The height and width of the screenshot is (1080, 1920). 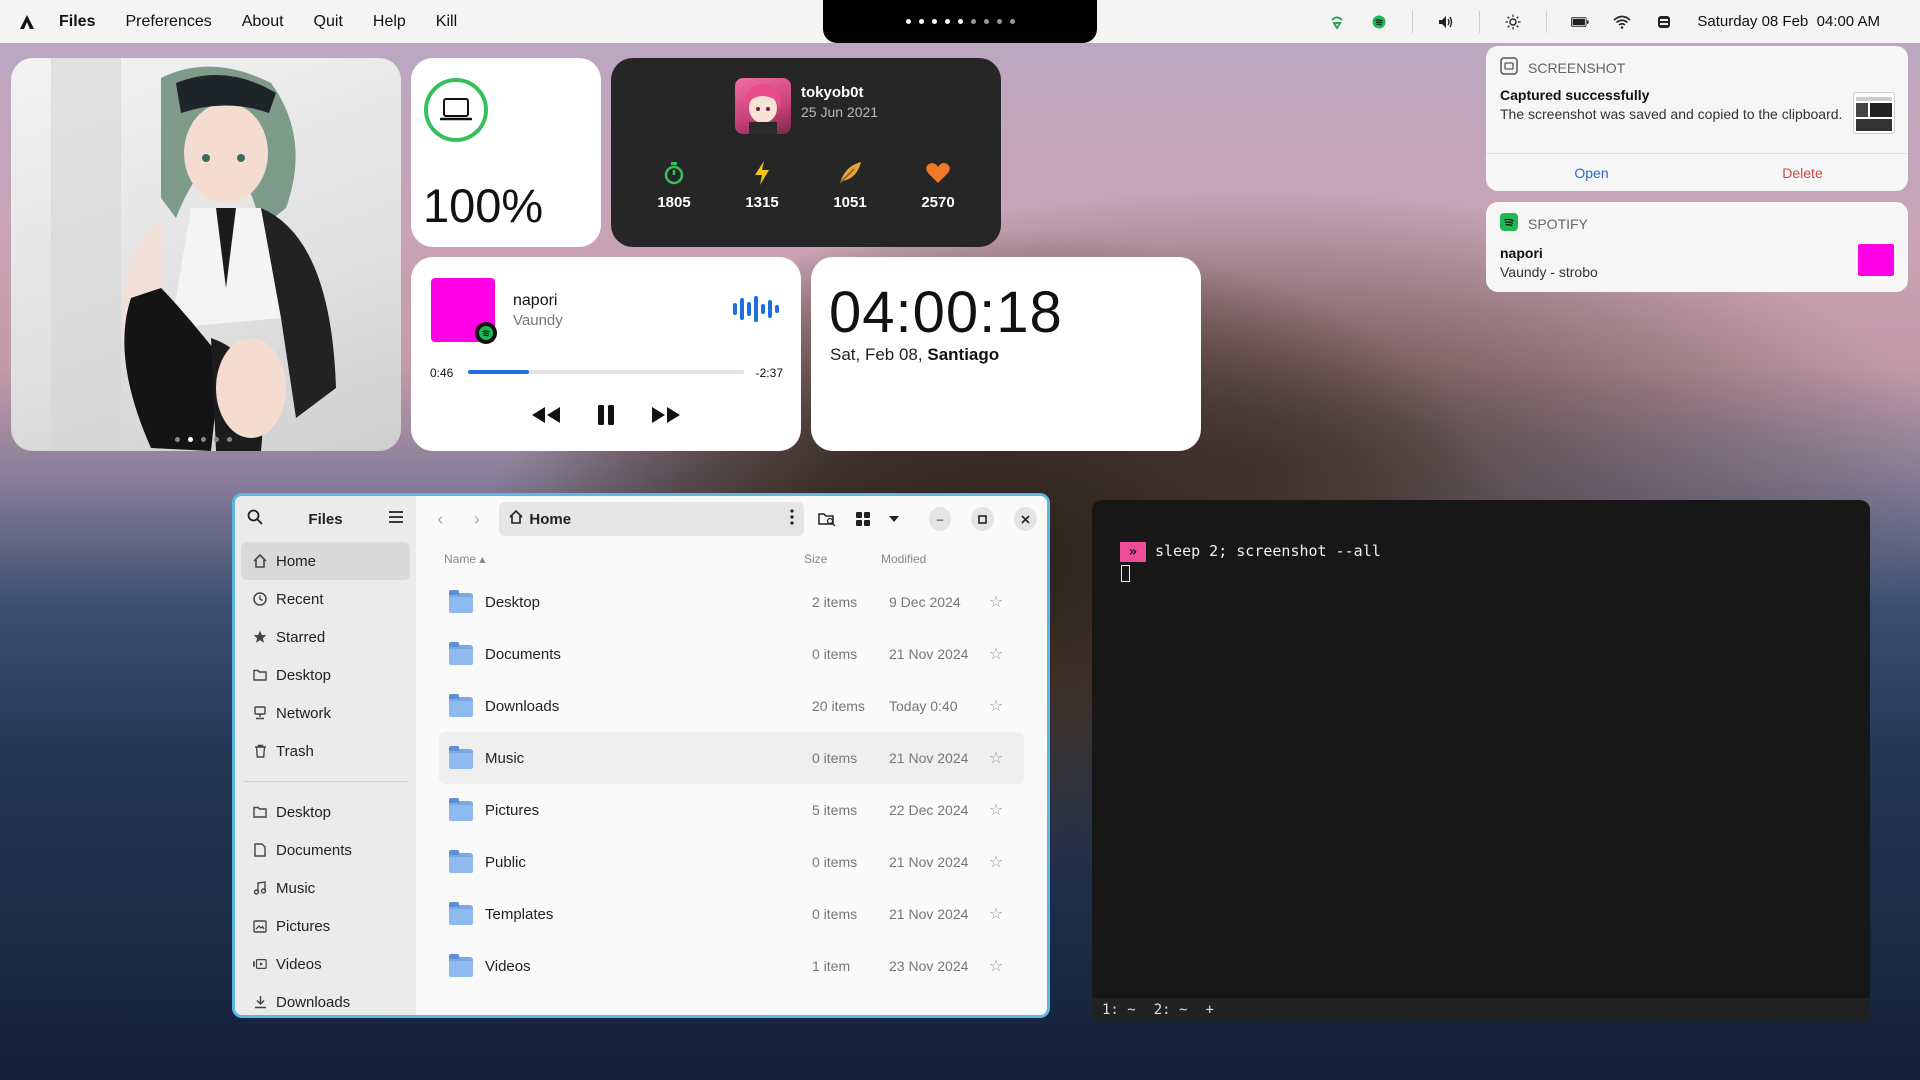 I want to click on storage-icon, so click(x=1664, y=22).